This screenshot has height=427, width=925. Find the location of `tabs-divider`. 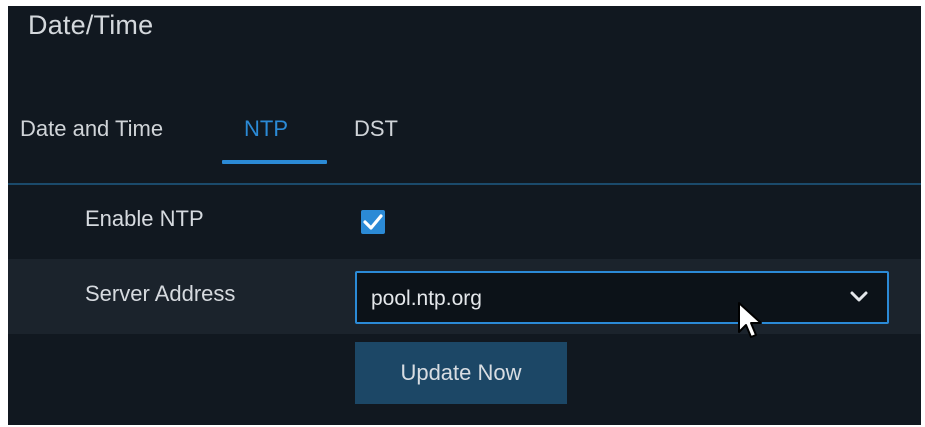

tabs-divider is located at coordinates (464, 184).